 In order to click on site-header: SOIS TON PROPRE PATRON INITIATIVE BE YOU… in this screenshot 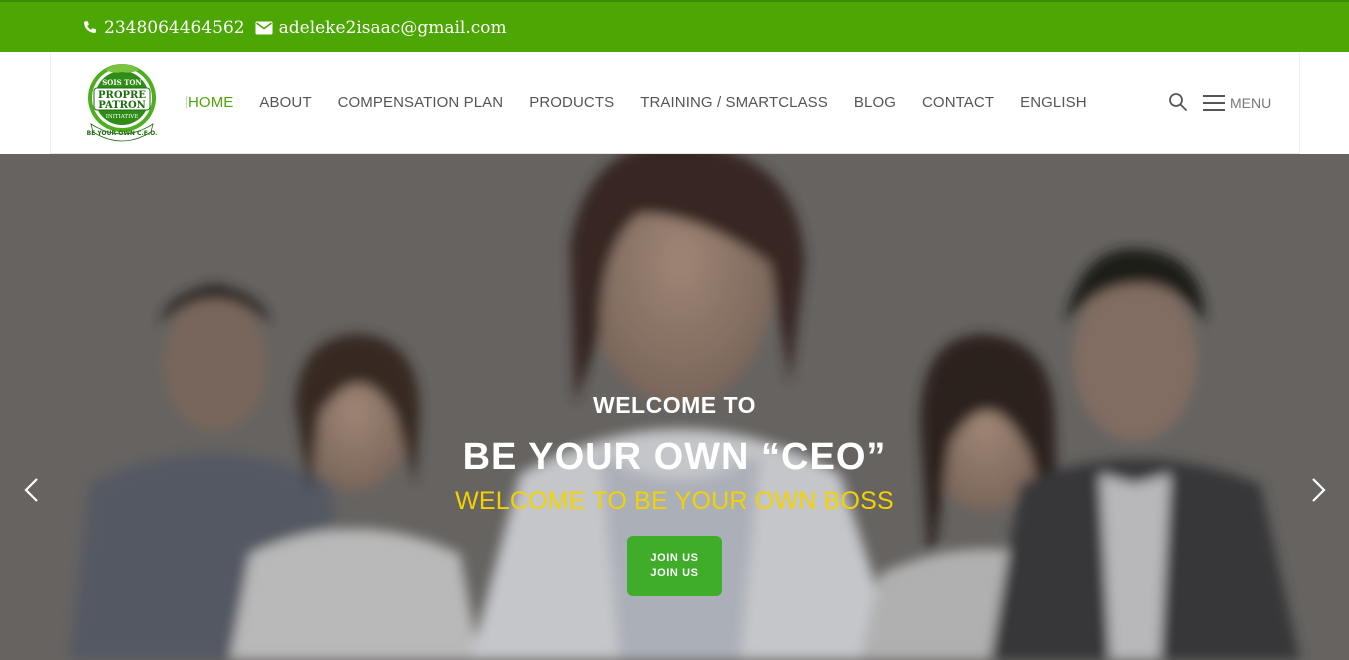, I will do `click(675, 103)`.